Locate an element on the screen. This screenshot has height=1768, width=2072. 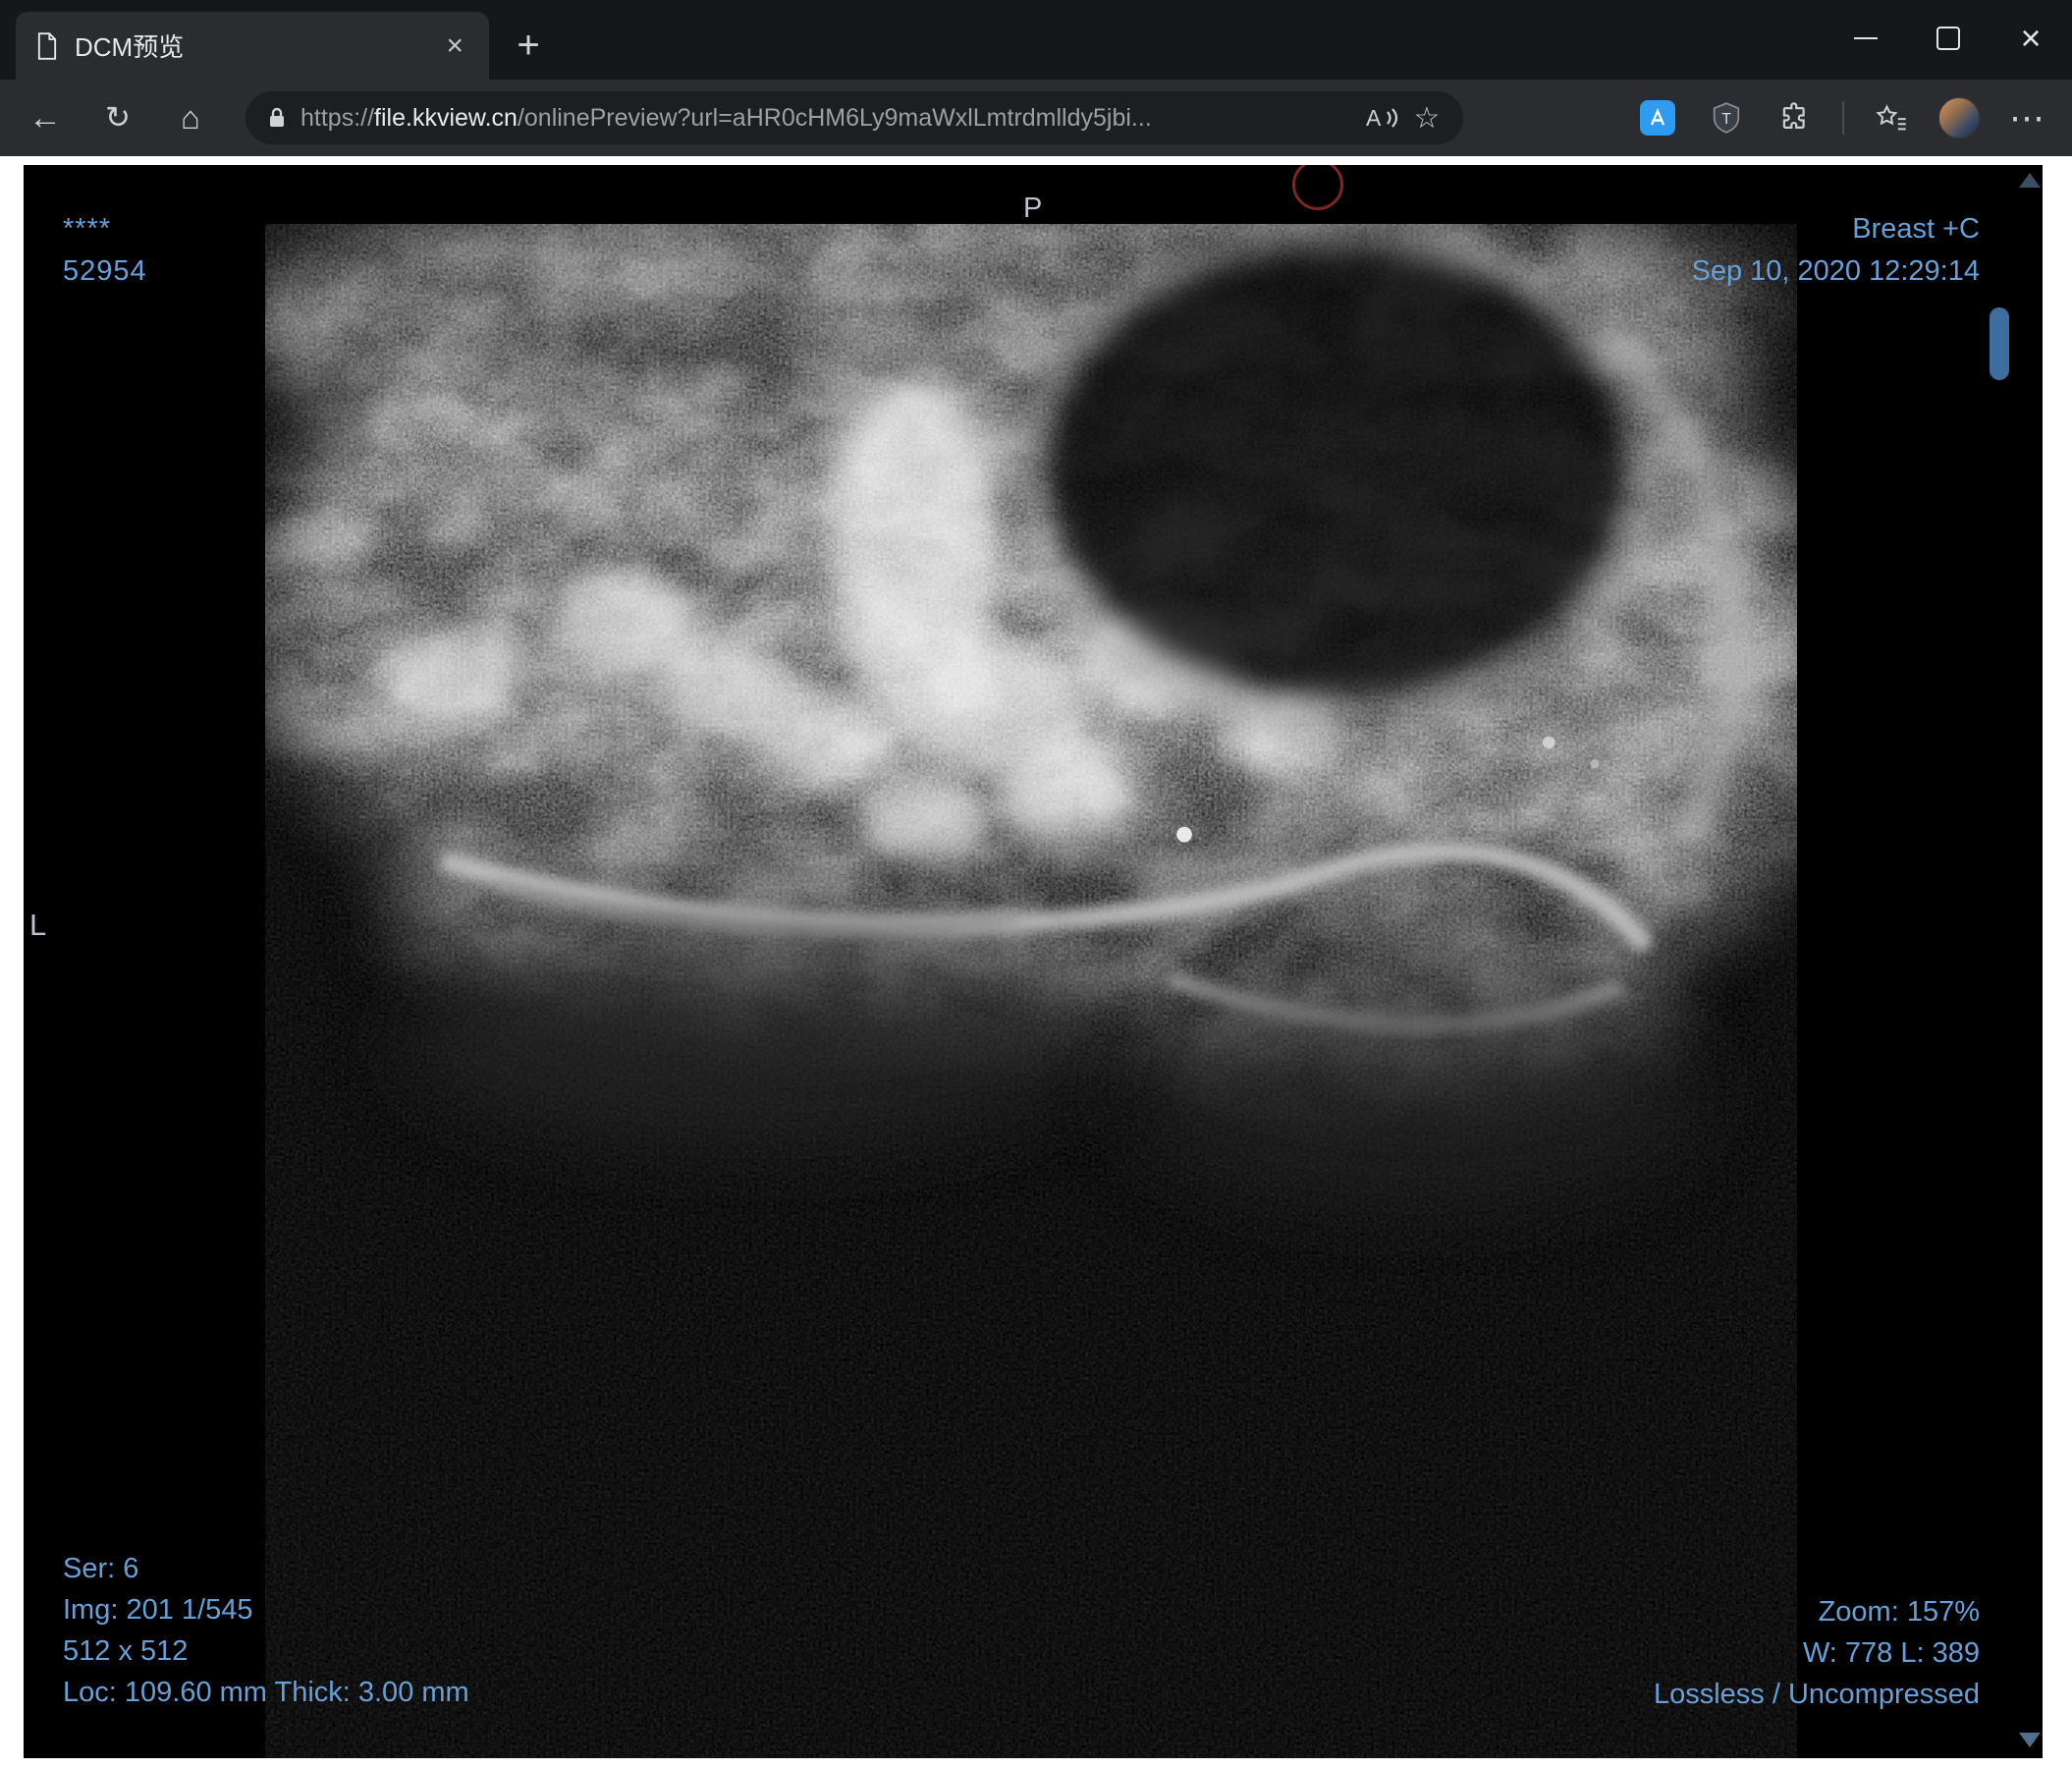
translate-extension-button is located at coordinates (1658, 117).